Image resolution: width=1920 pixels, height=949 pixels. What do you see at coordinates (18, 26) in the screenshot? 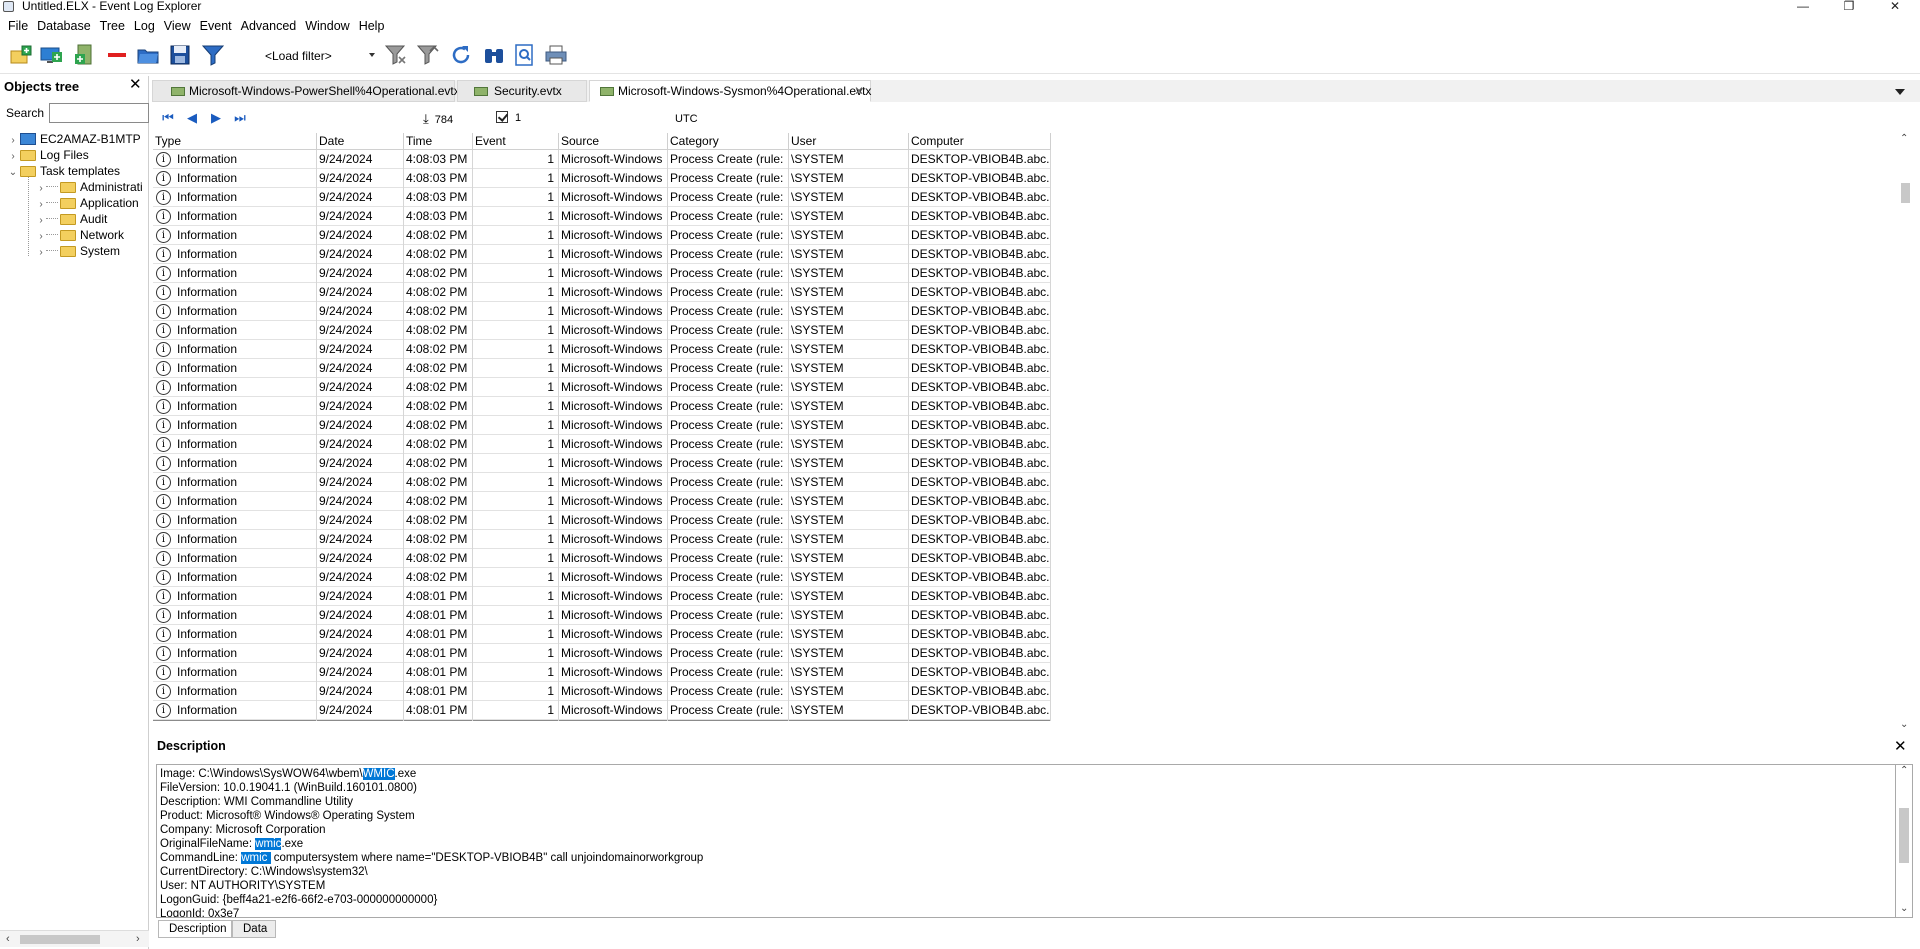
I see `menu-file: File` at bounding box center [18, 26].